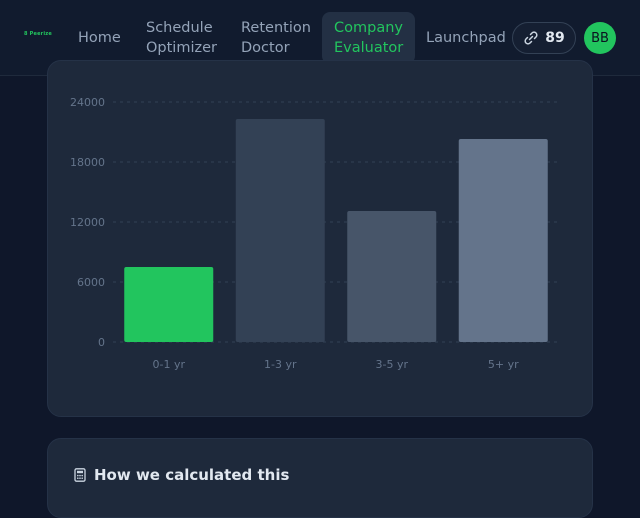 This screenshot has height=518, width=640. Describe the element at coordinates (503, 364) in the screenshot. I see `x-tick-label: 5+ yr` at that location.